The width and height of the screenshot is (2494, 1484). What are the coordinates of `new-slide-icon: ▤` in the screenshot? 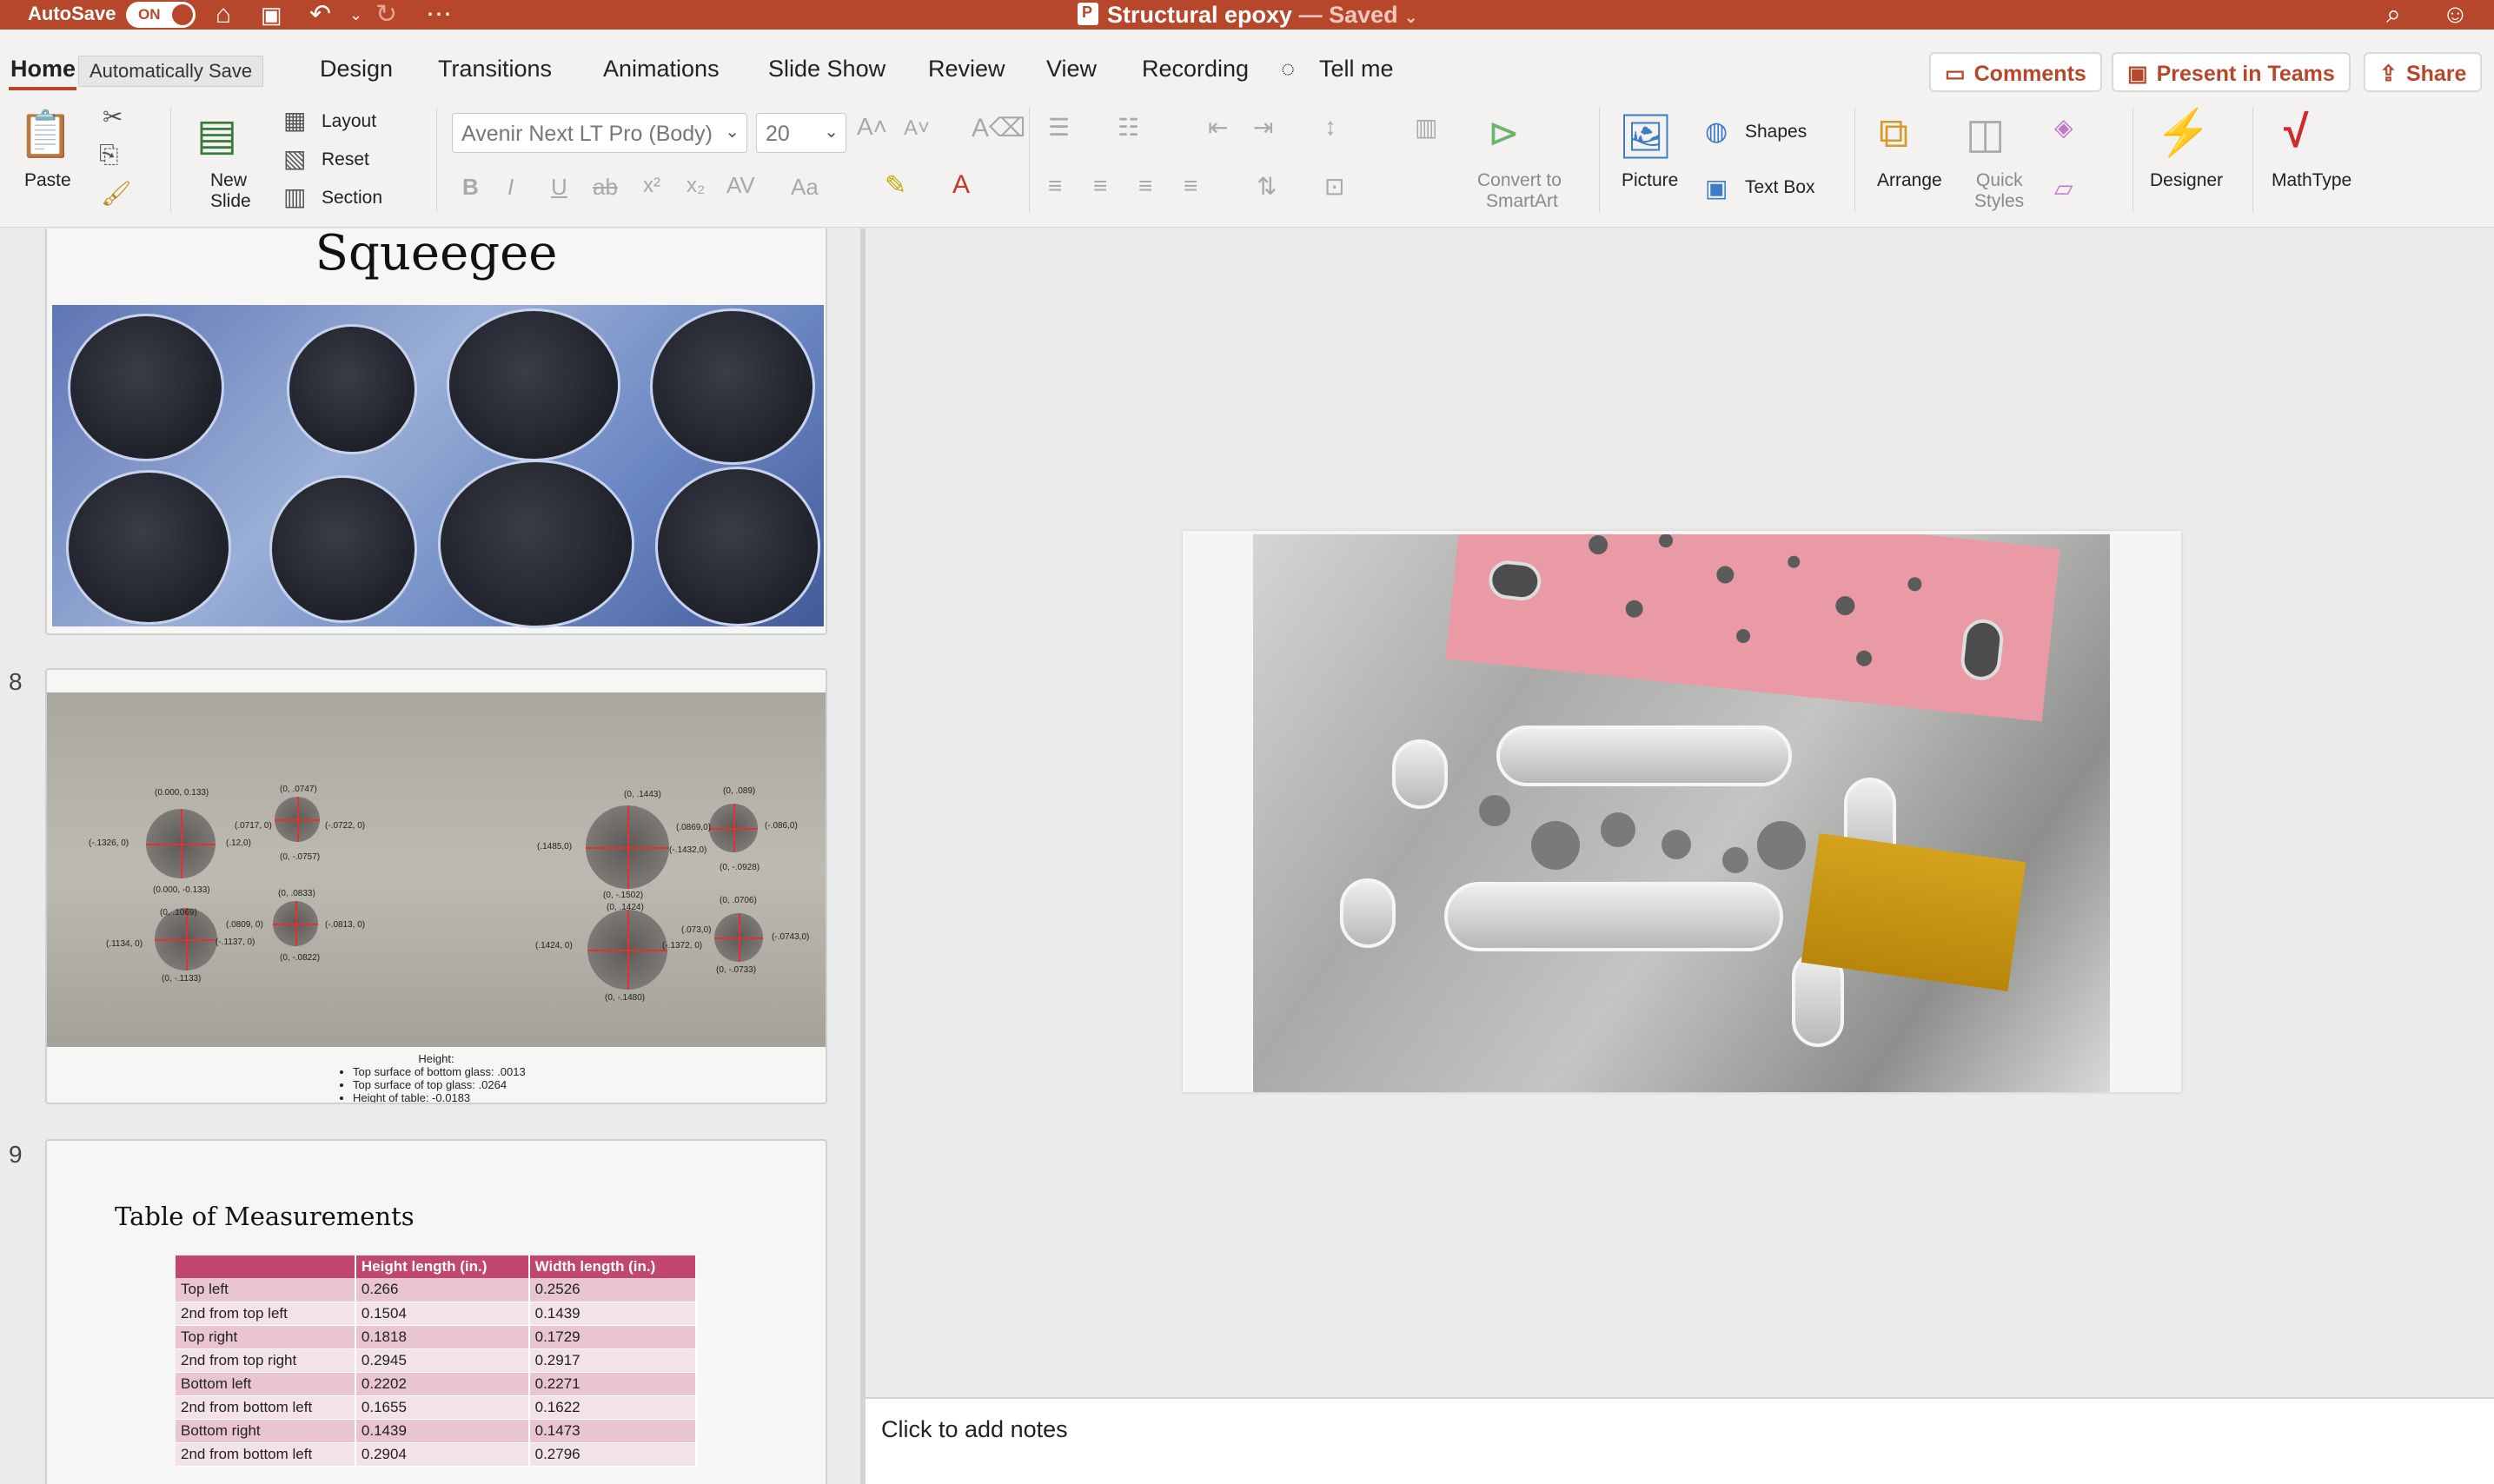 It's located at (216, 134).